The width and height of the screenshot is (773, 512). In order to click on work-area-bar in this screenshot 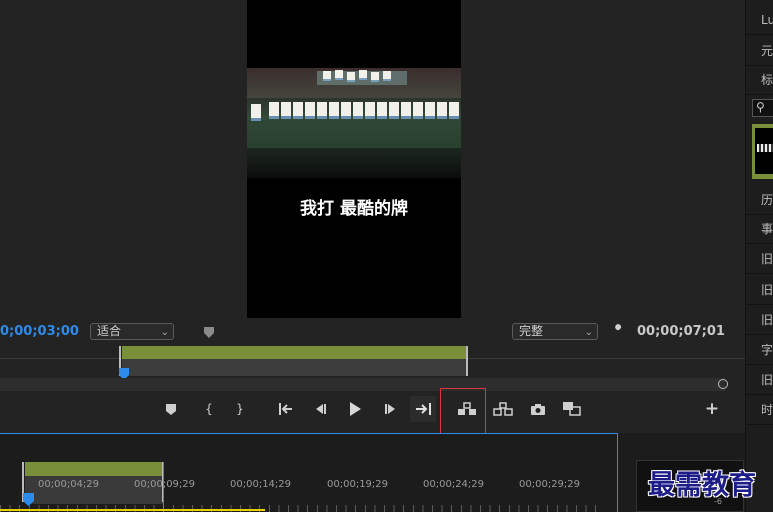, I will do `click(94, 469)`.